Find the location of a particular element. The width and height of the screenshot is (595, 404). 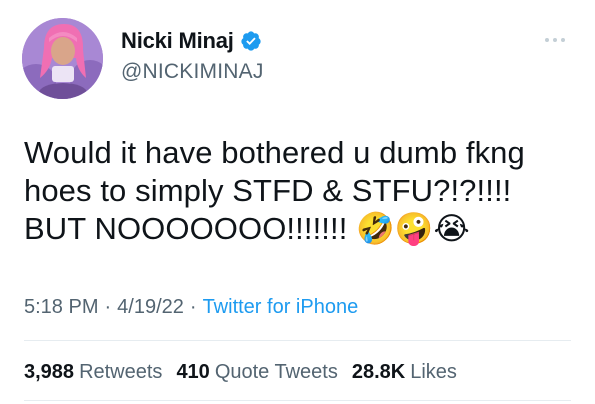

retweets-stat: 3,988 Retweets is located at coordinates (93, 372).